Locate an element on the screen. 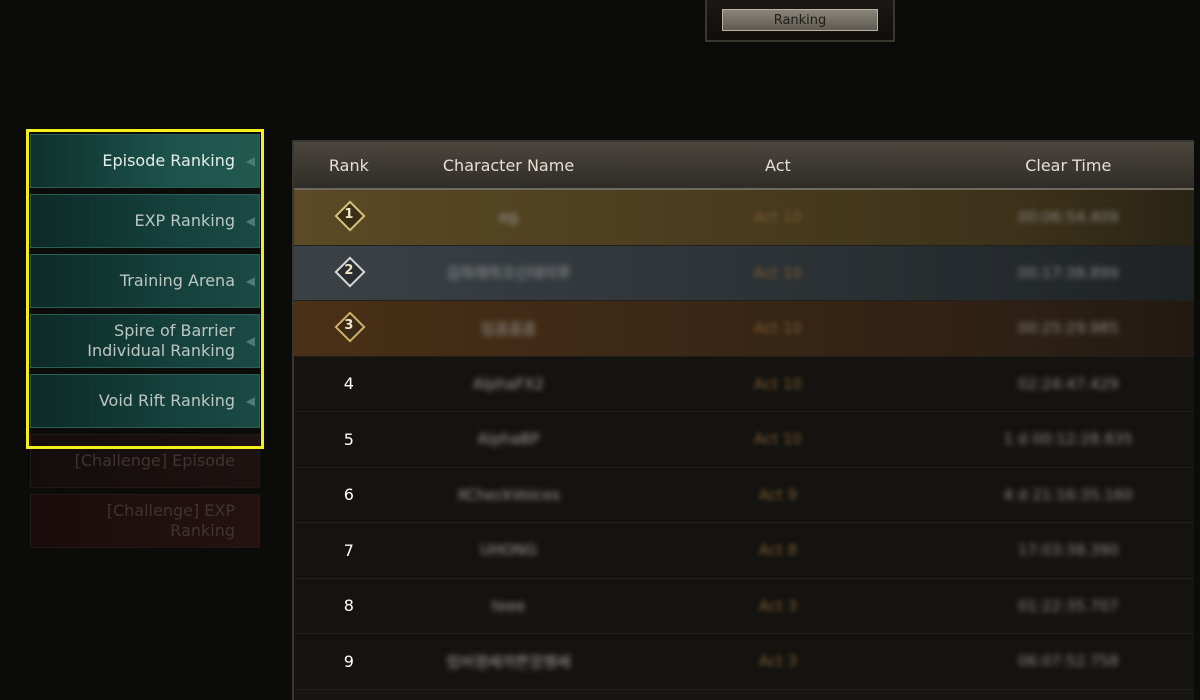 Image resolution: width=1200 pixels, height=700 pixels. column-header-character-name: Character Name is located at coordinates (508, 165).